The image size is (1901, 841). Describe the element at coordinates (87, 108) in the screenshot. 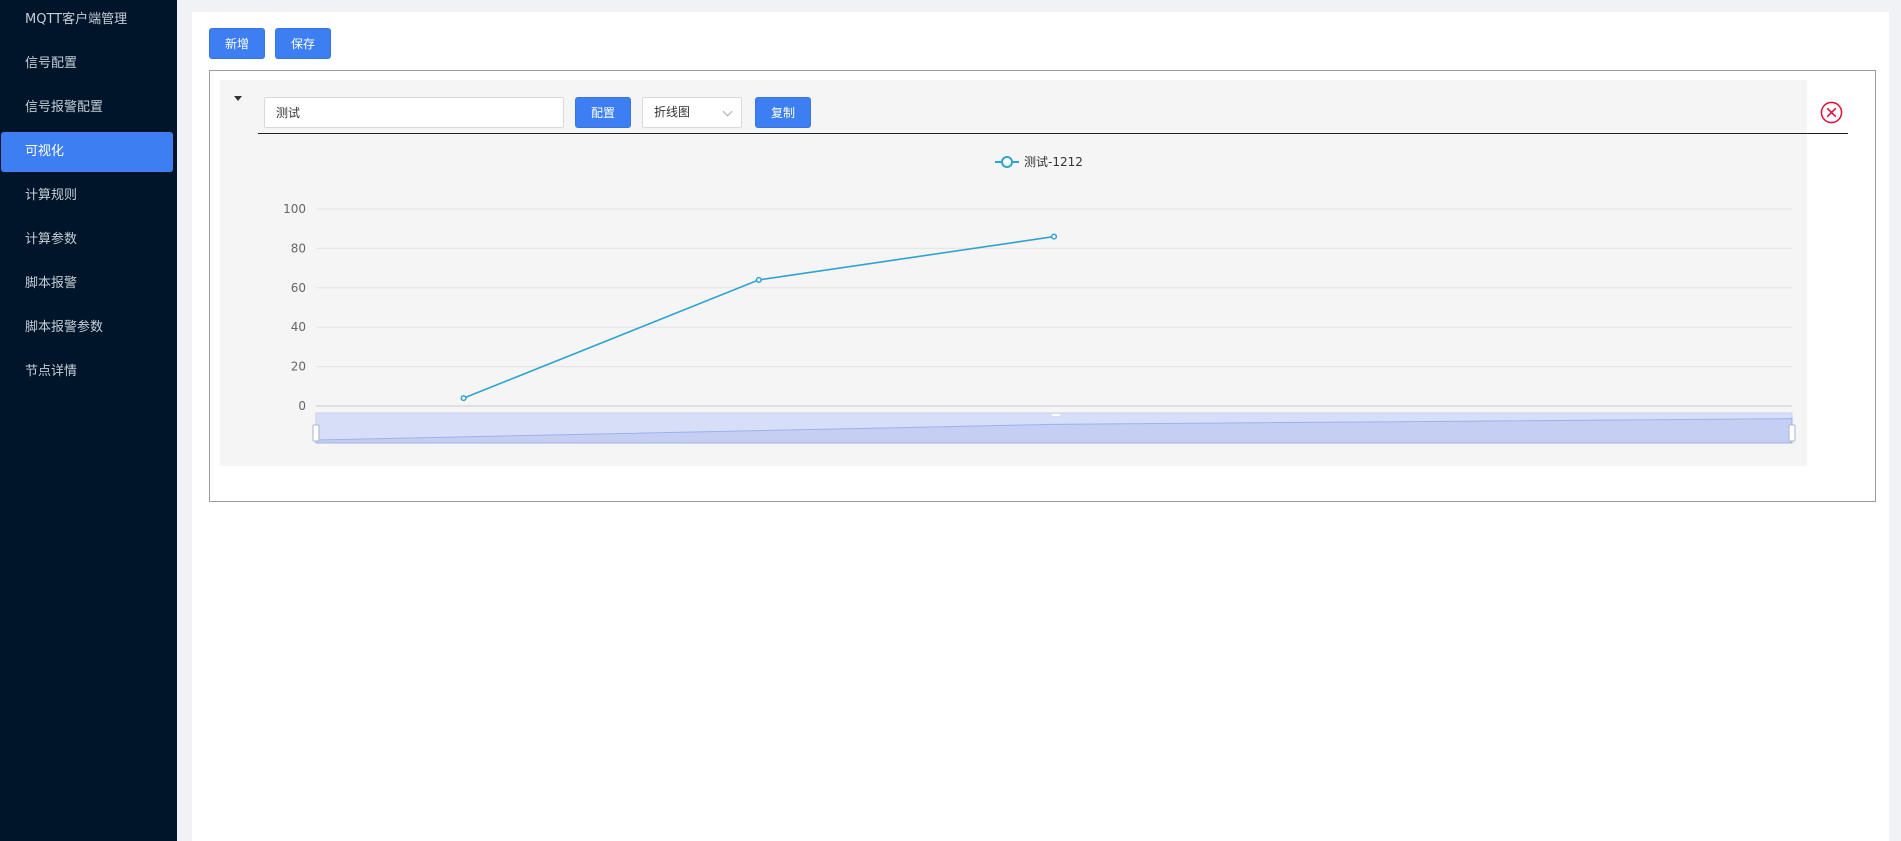

I see `menu-item-signal-alarm-config: 信号报警配置` at that location.